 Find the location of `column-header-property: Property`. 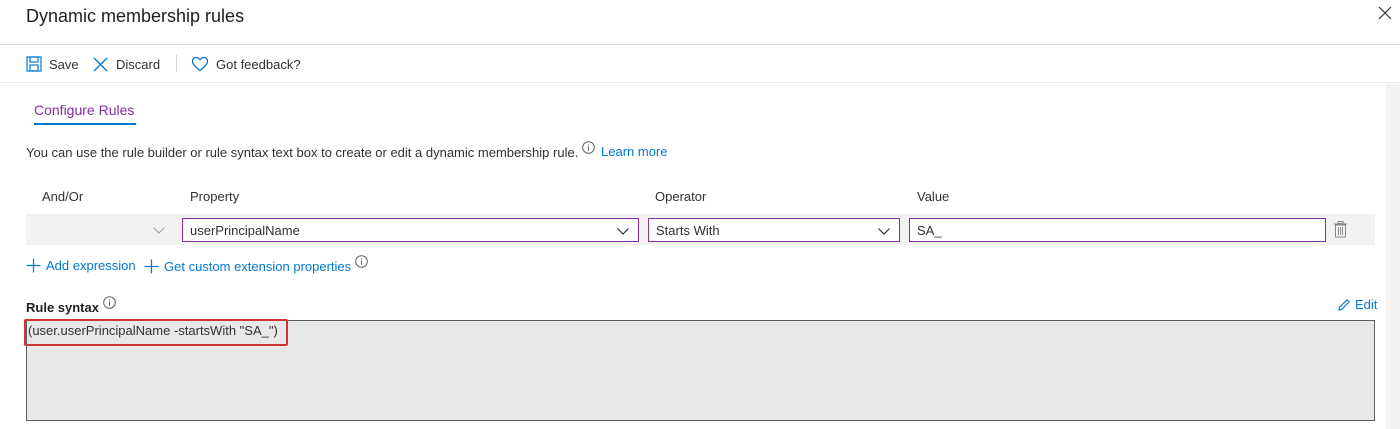

column-header-property: Property is located at coordinates (215, 196).